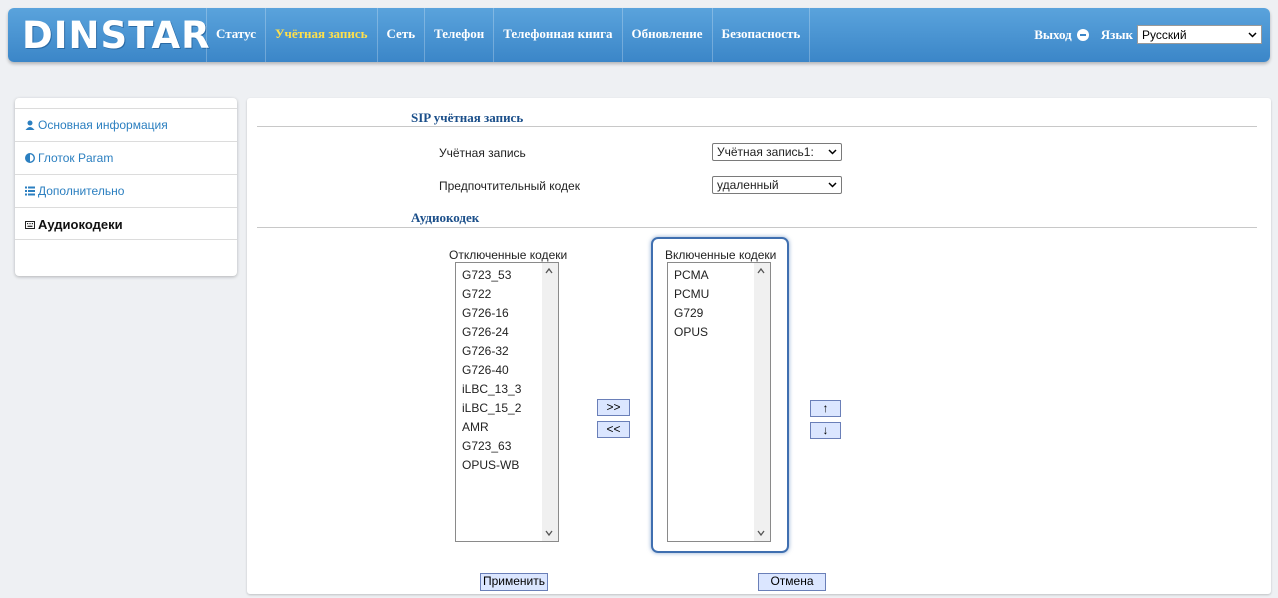 This screenshot has height=598, width=1278. Describe the element at coordinates (508, 255) in the screenshot. I see `disabled-codecs-caption: Отключенные кодеки` at that location.